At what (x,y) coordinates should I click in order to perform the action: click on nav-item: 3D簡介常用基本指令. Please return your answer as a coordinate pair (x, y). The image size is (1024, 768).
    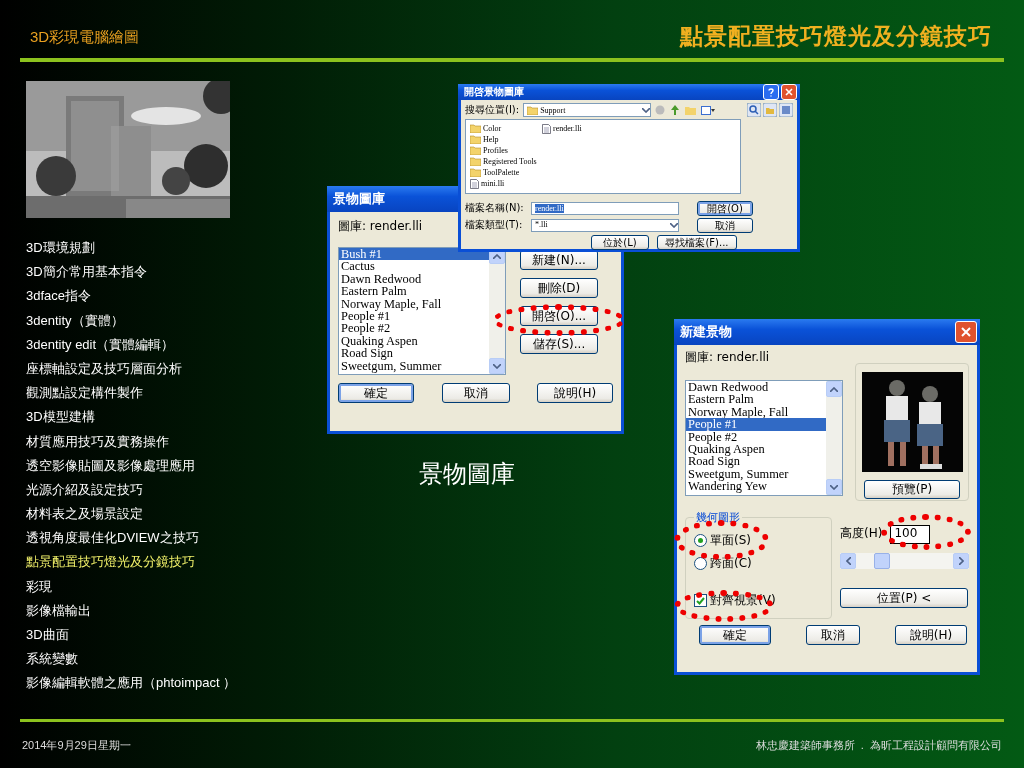
    Looking at the image, I should click on (151, 272).